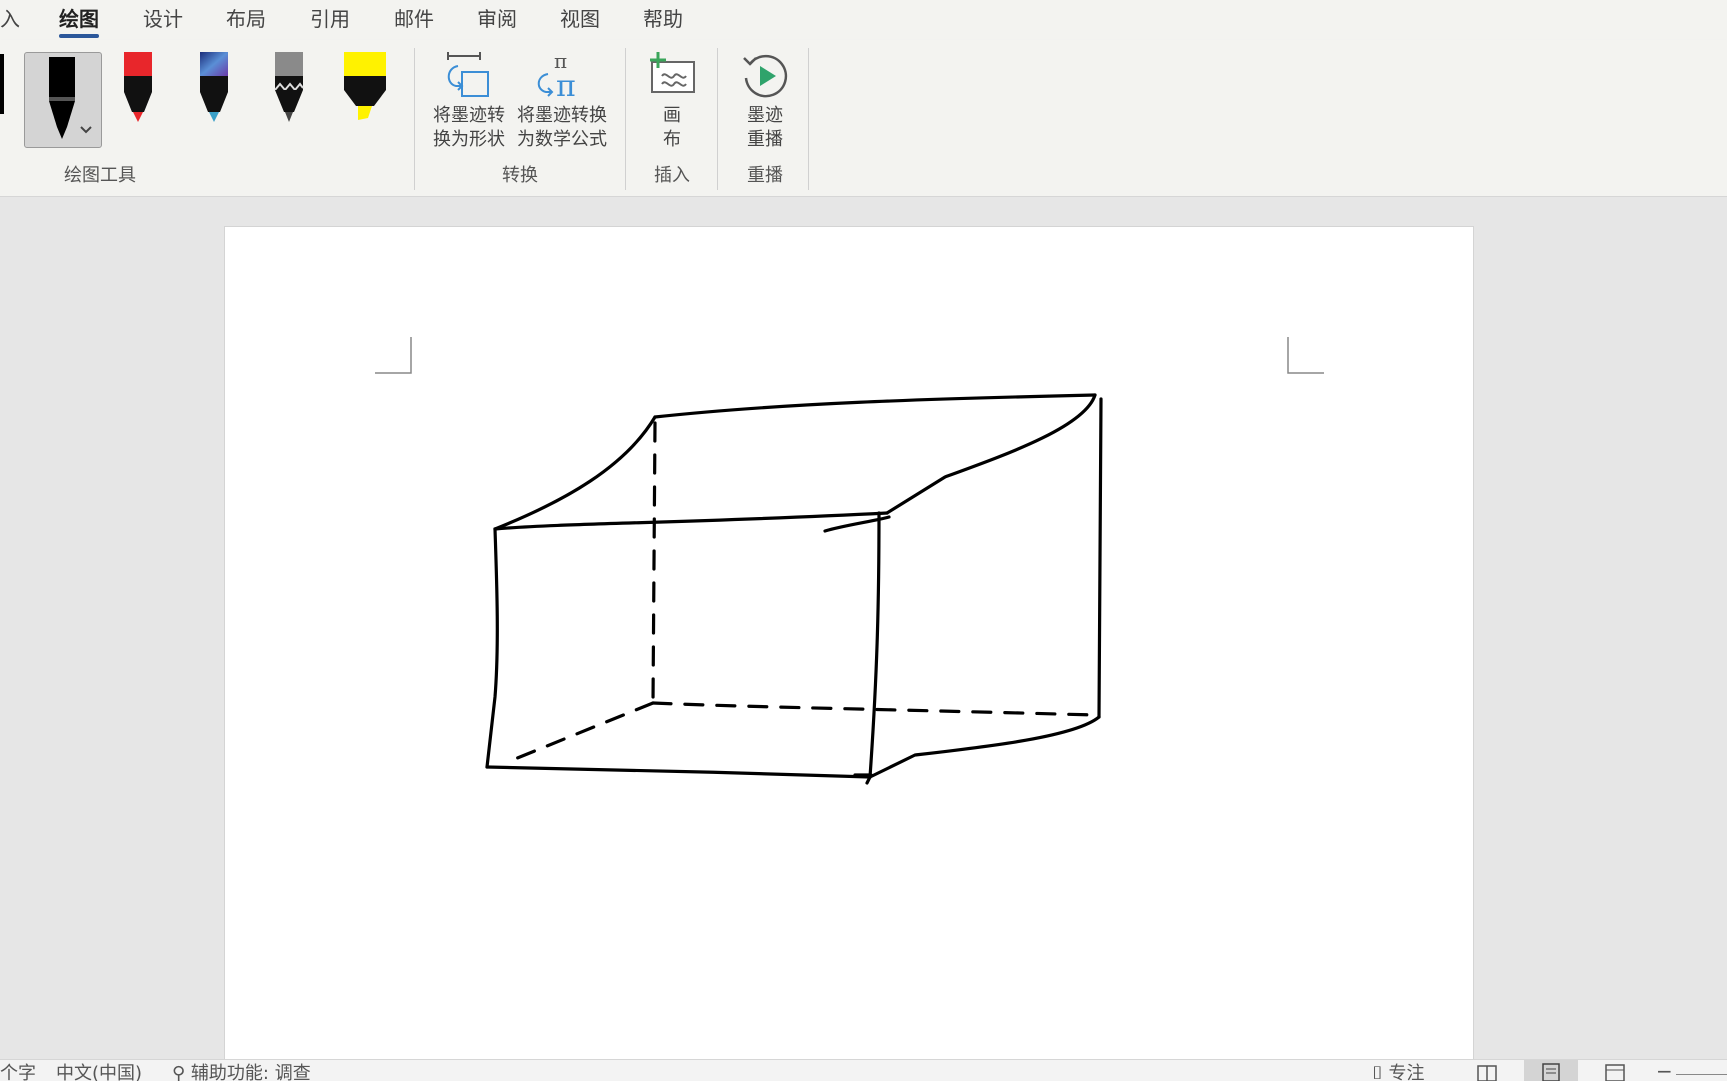 Image resolution: width=1727 pixels, height=1081 pixels. I want to click on ink-replay-button, so click(765, 75).